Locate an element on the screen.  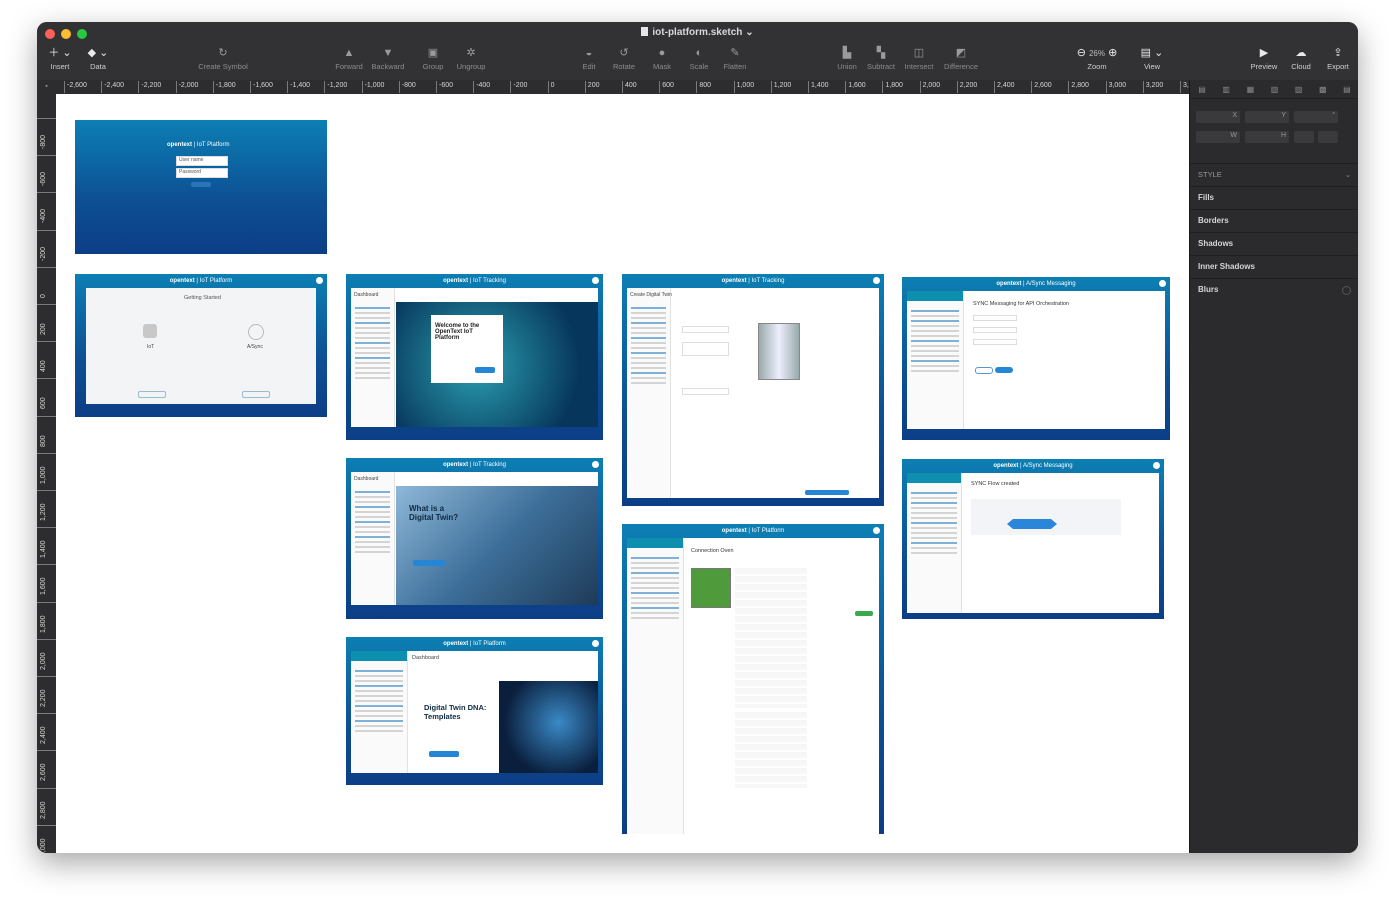
group-button: ▣ Group is located at coordinates (433, 57).